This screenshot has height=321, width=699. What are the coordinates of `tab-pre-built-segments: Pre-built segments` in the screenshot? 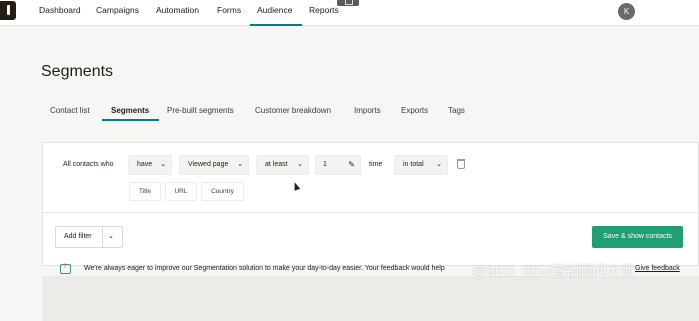 It's located at (200, 110).